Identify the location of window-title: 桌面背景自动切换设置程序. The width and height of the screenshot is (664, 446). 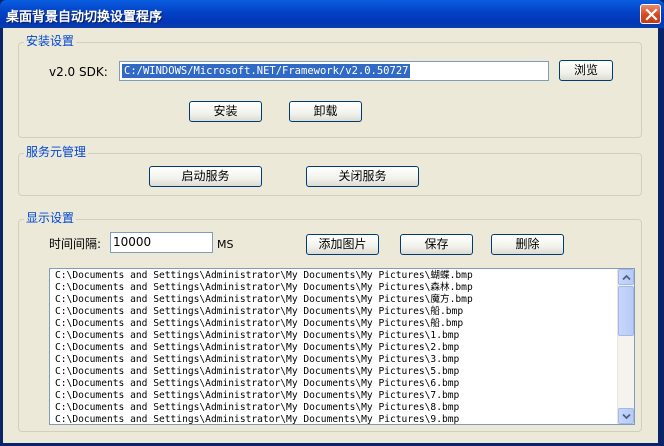
(84, 17).